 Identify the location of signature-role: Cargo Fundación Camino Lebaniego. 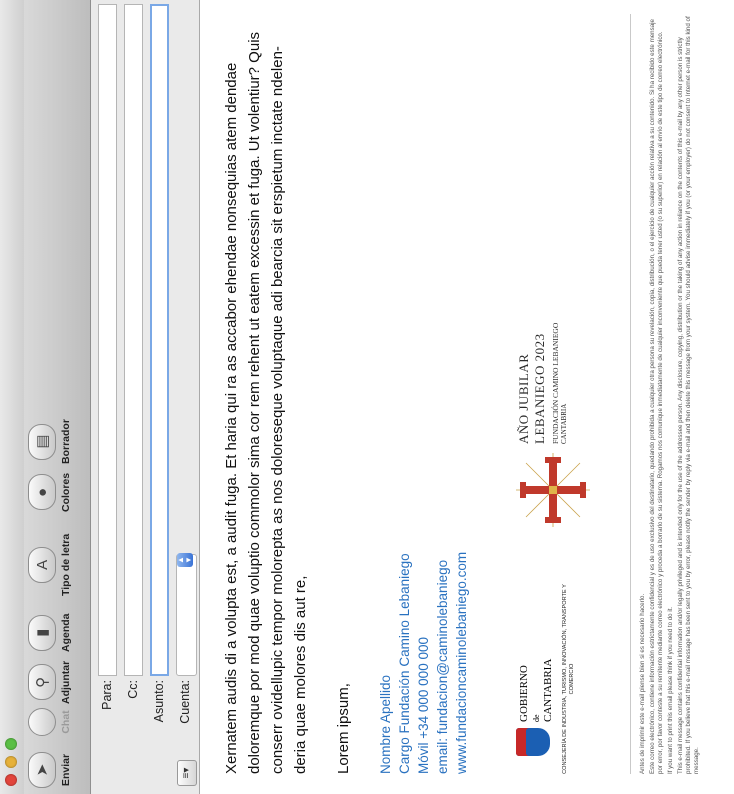
(404, 663).